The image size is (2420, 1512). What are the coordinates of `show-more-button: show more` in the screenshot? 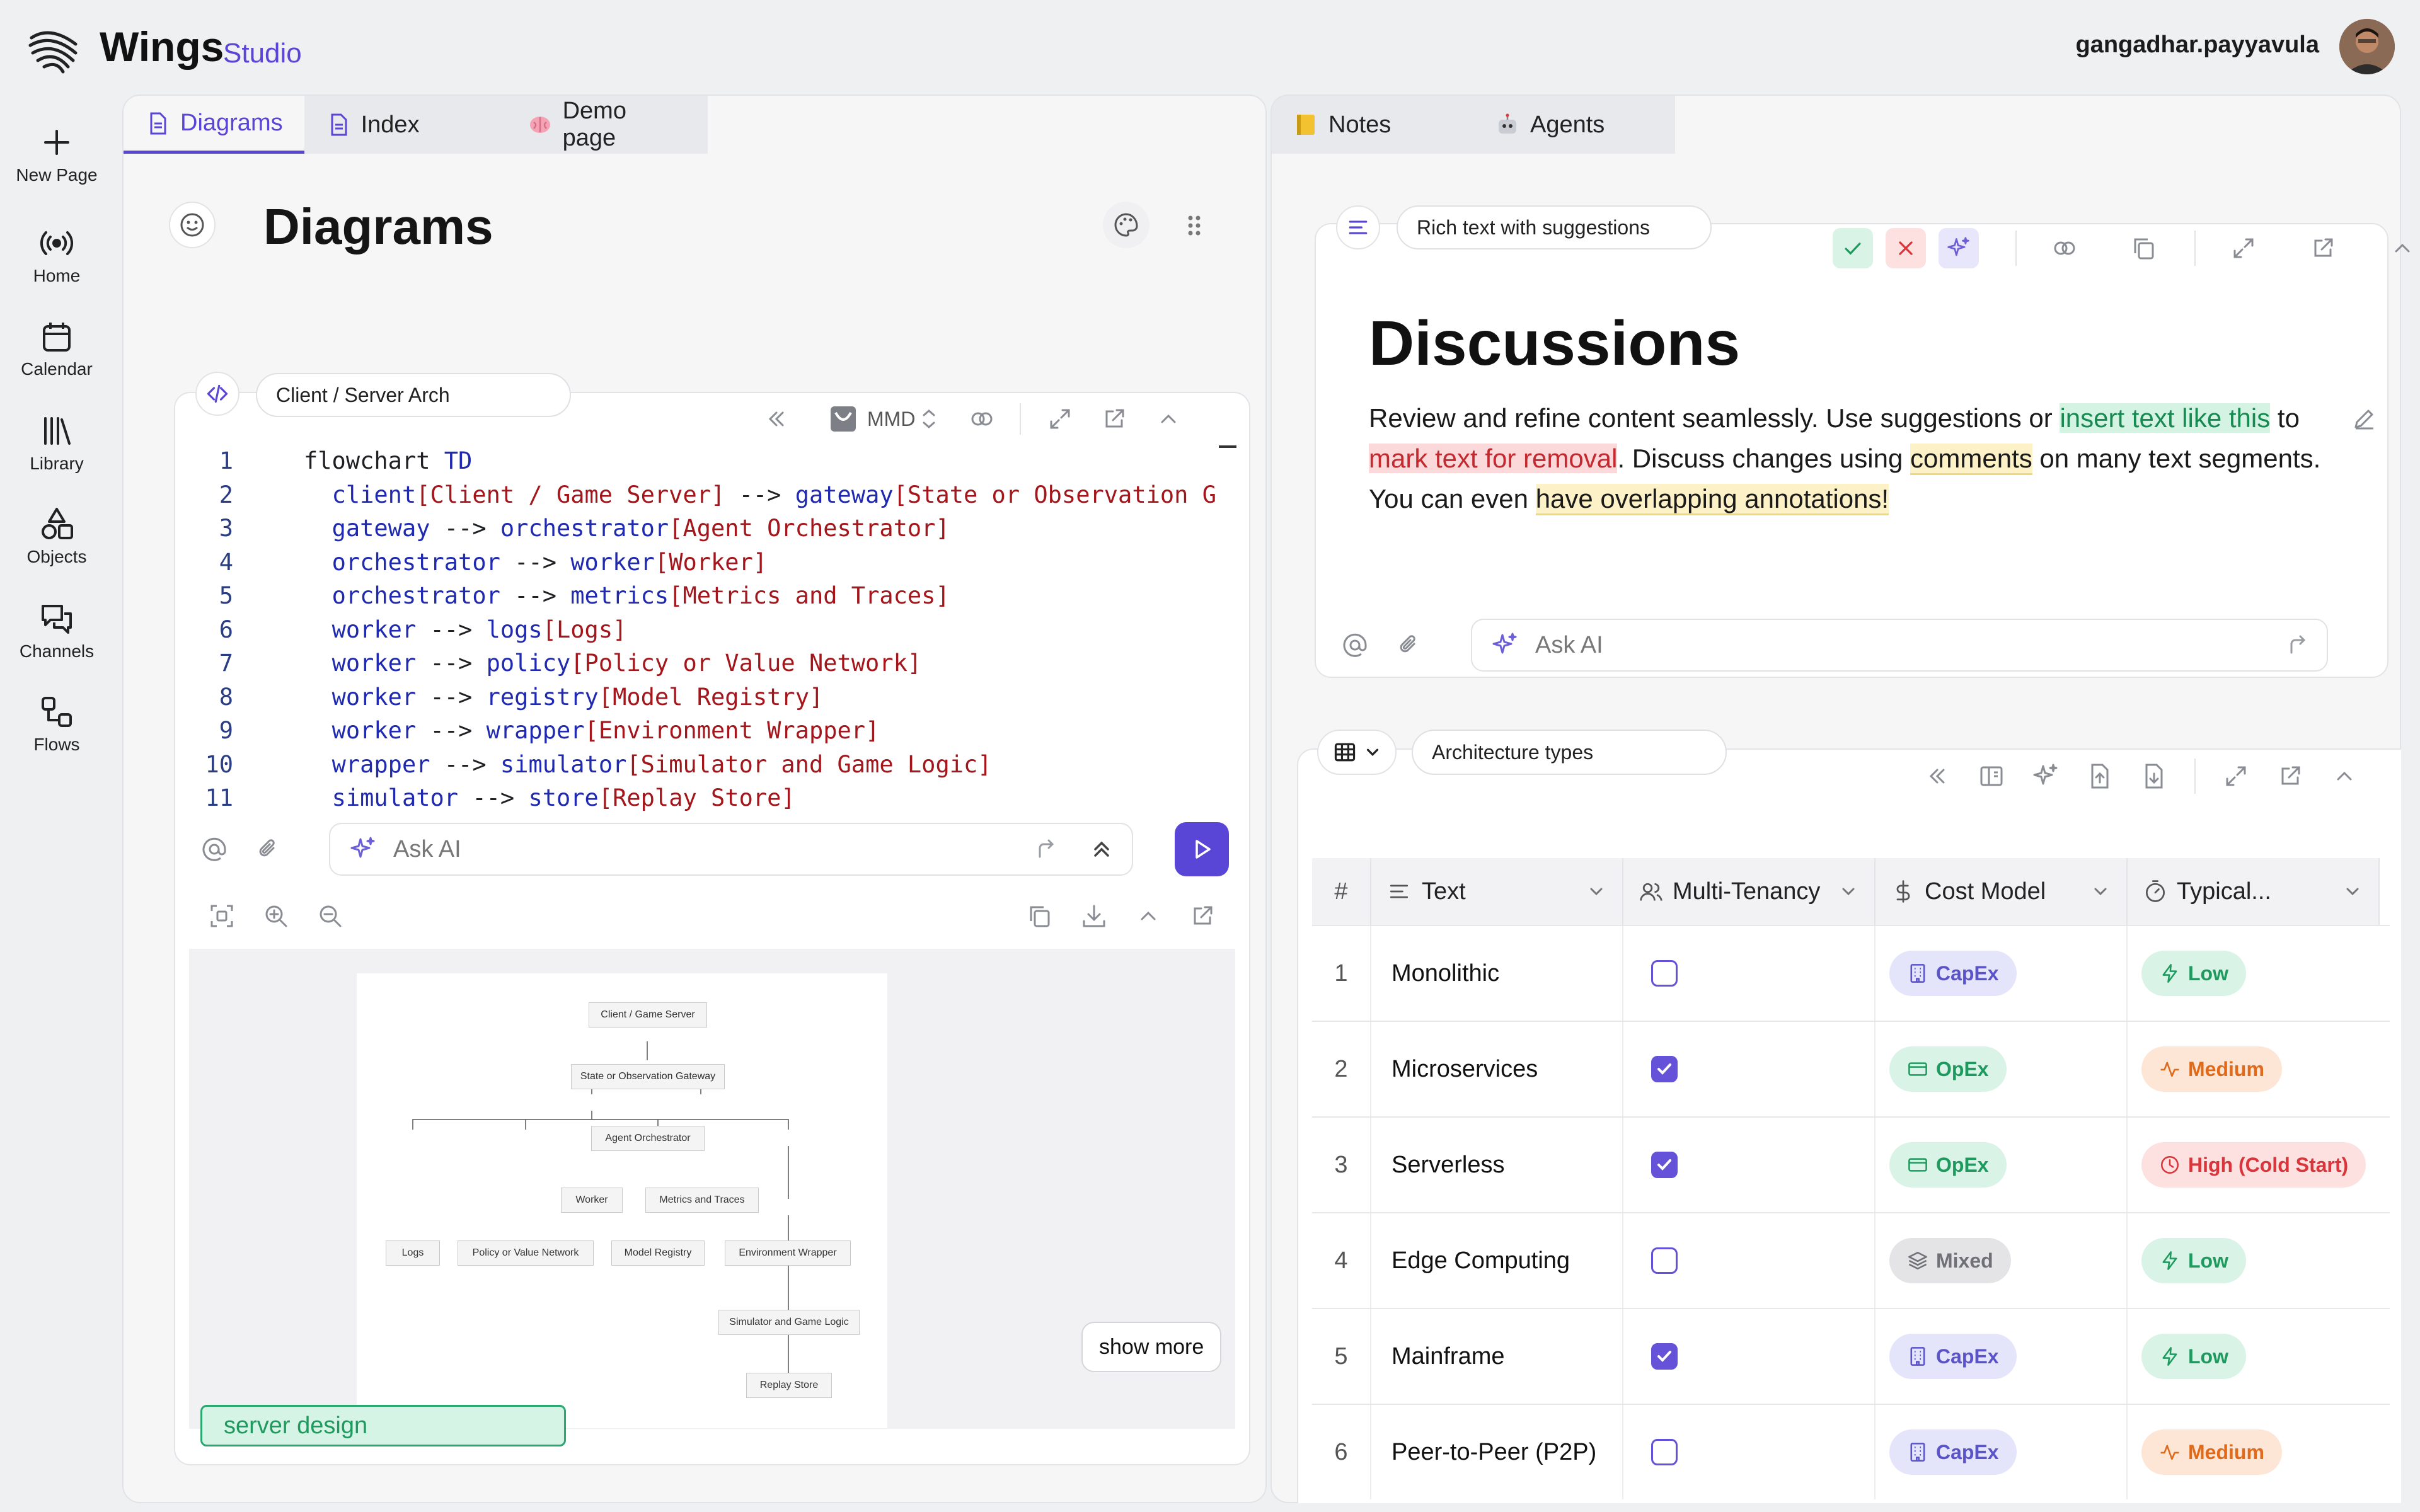 It's located at (1152, 1347).